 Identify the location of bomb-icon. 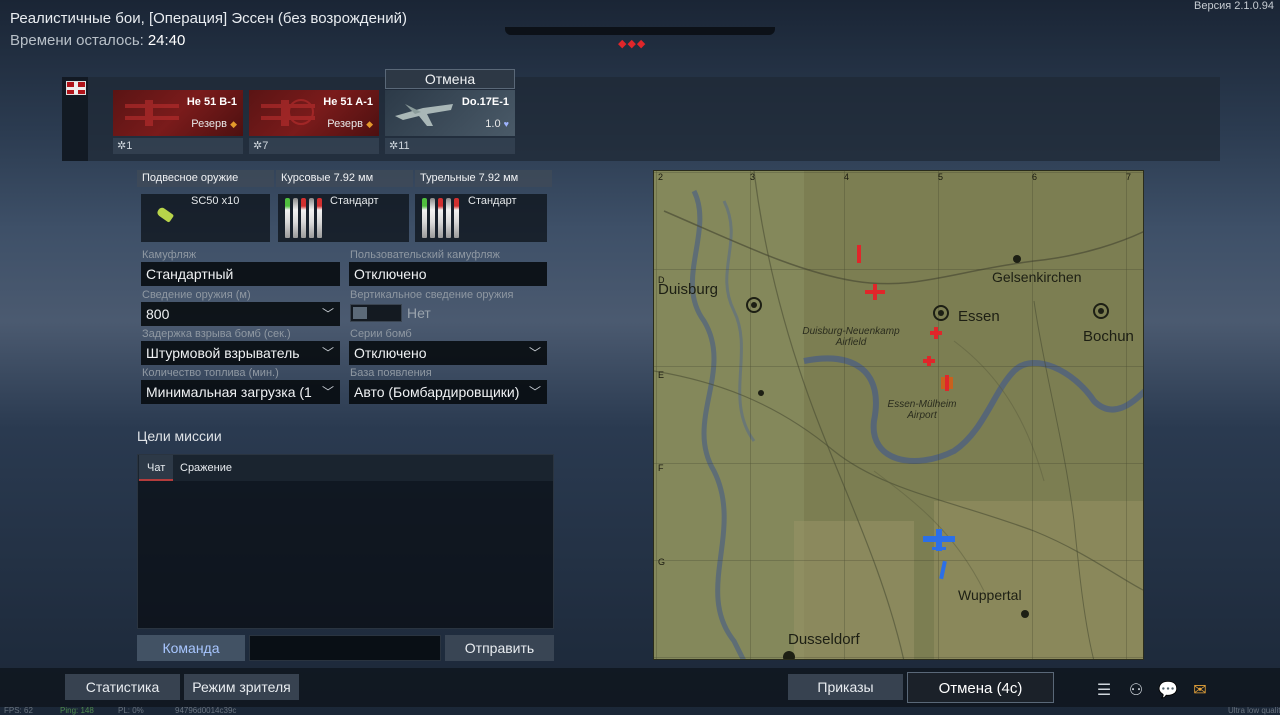
(165, 214).